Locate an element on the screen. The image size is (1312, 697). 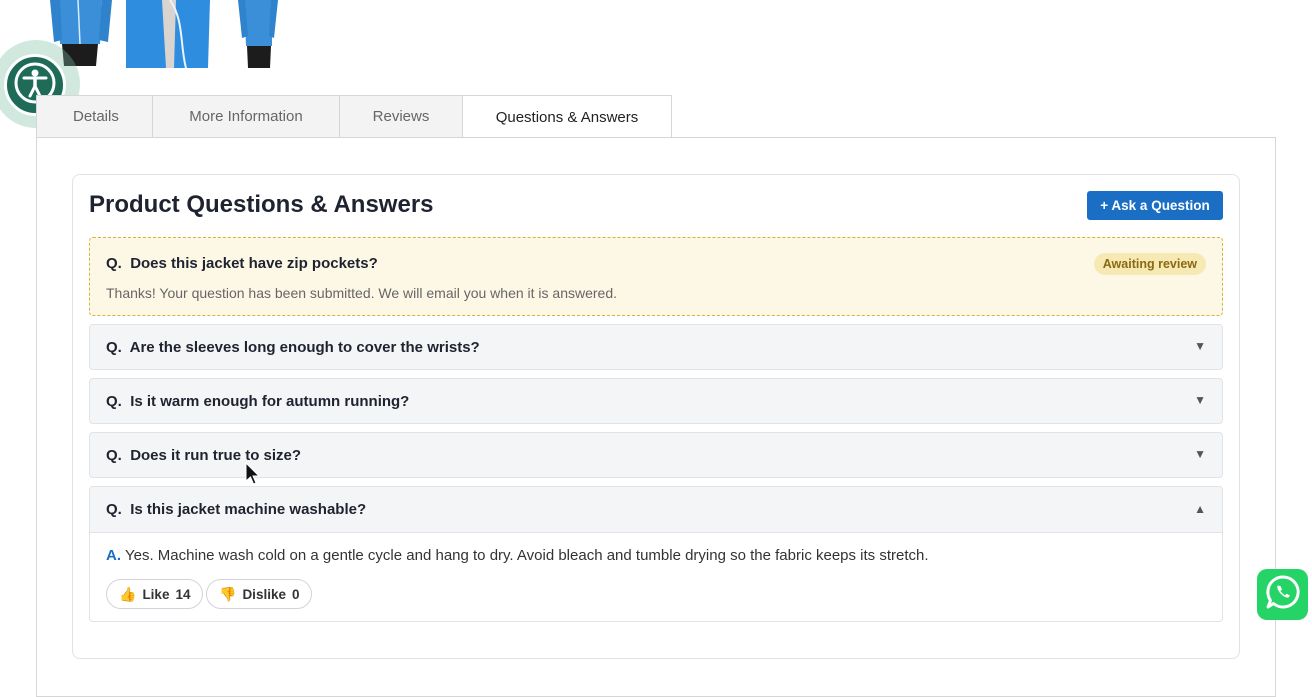
question-text: Q. Is this jacket machine washable? is located at coordinates (236, 509).